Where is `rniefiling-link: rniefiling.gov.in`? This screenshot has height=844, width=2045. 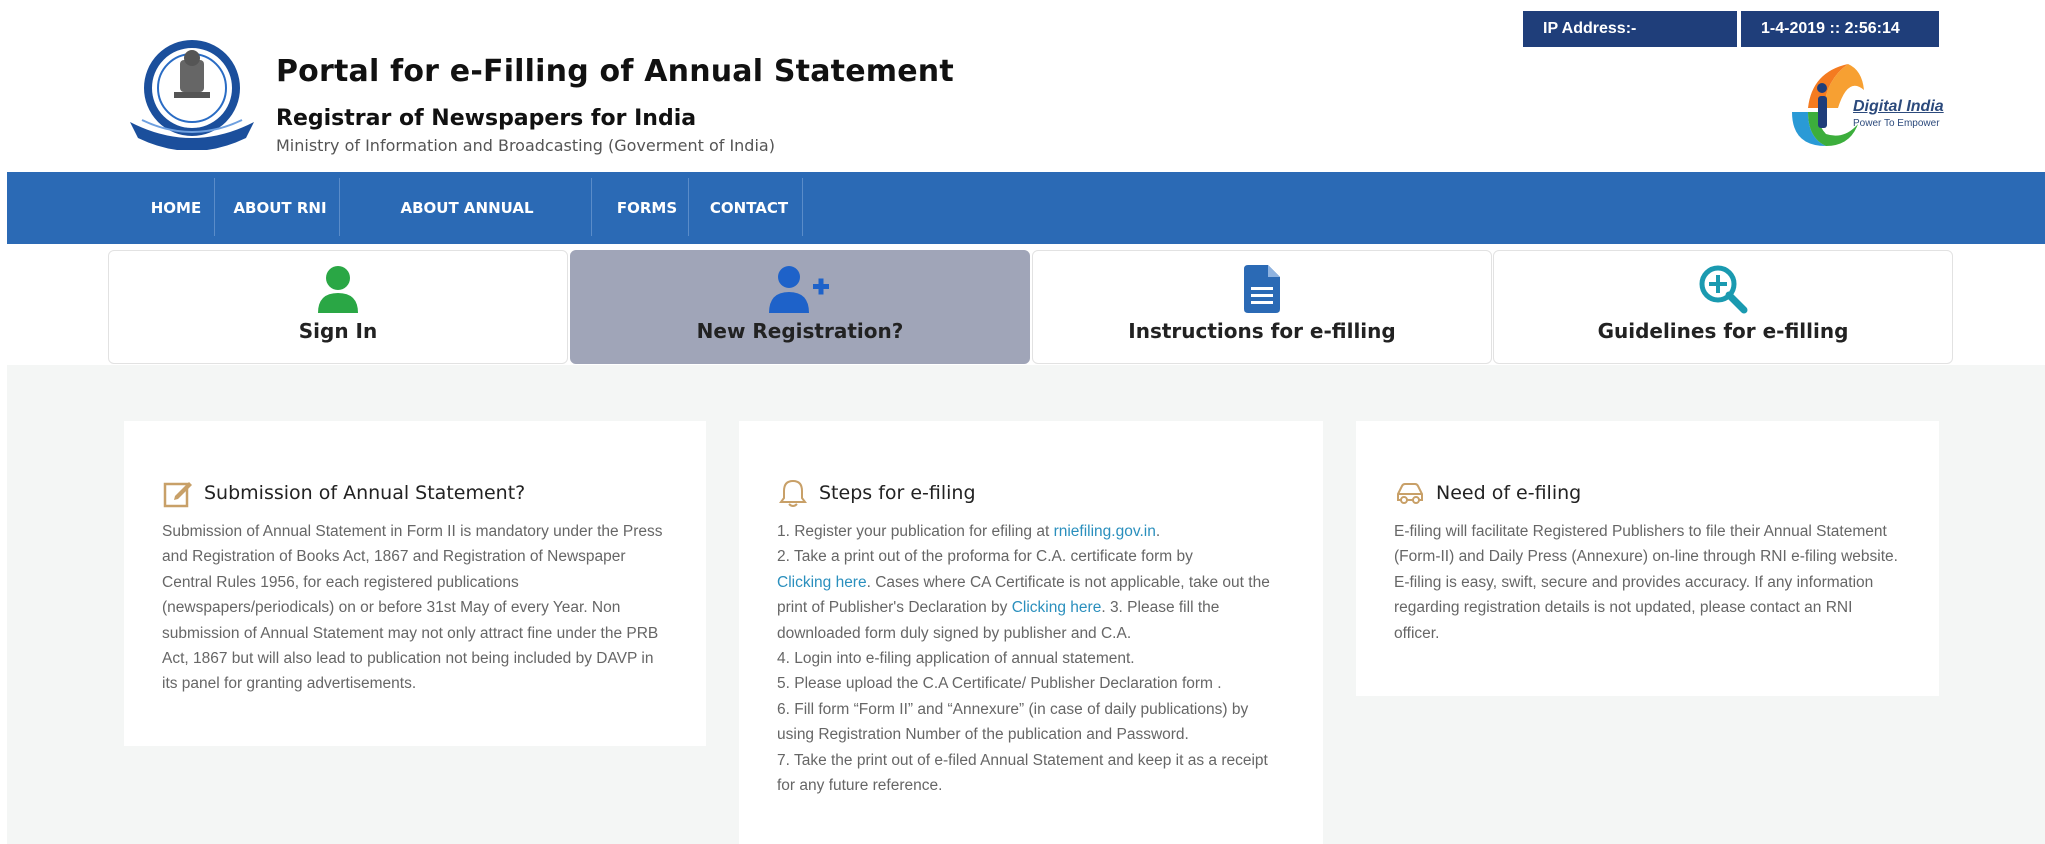
rniefiling-link: rniefiling.gov.in is located at coordinates (1105, 531).